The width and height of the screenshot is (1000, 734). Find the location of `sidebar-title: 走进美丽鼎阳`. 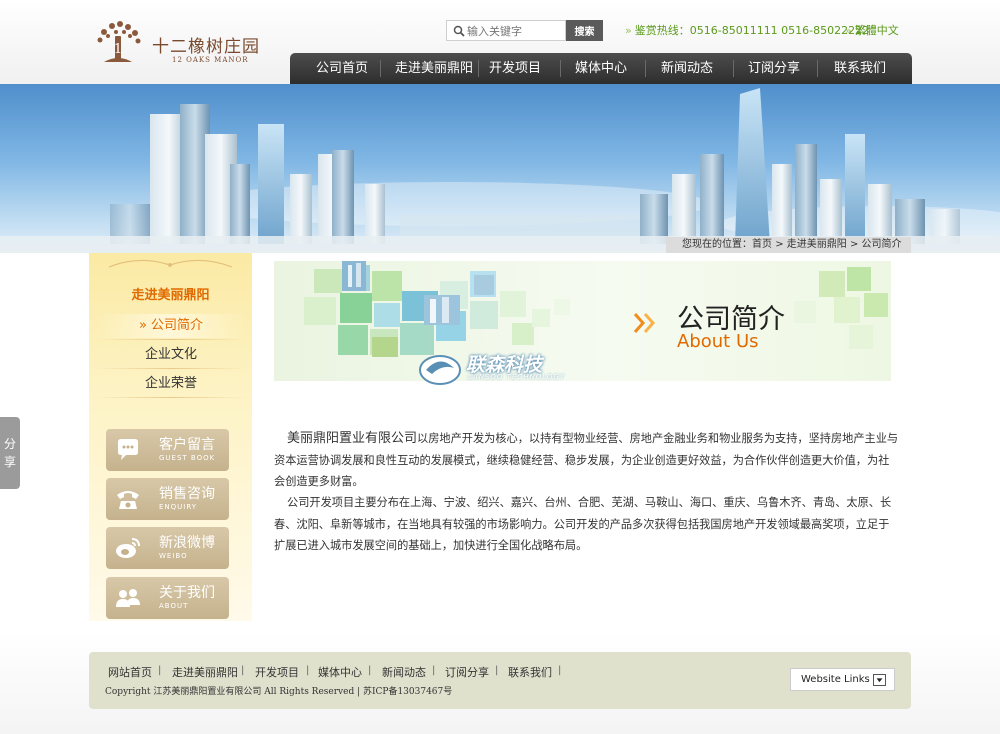

sidebar-title: 走进美丽鼎阳 is located at coordinates (170, 295).